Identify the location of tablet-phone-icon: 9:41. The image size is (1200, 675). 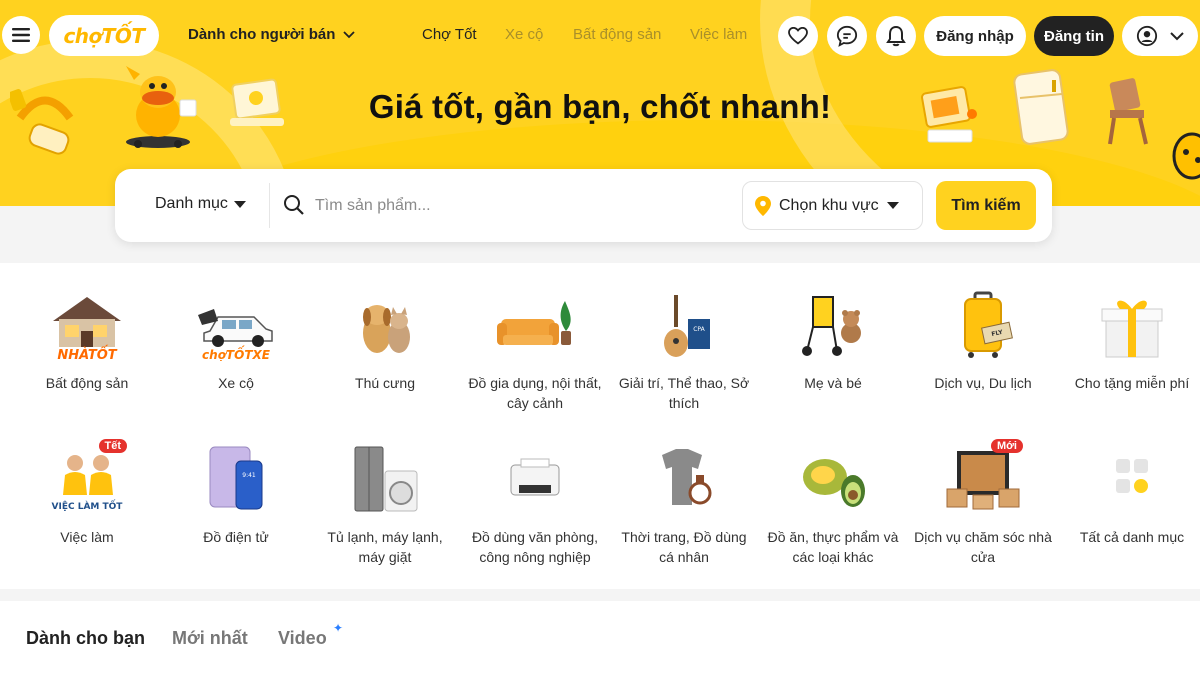
(236, 478).